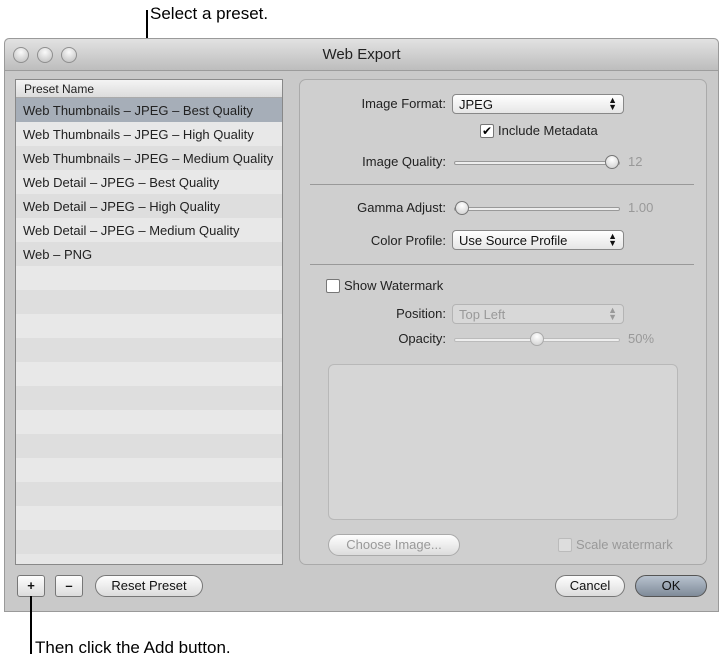 Image resolution: width=722 pixels, height=668 pixels. I want to click on show-watermark-checkbox, so click(333, 286).